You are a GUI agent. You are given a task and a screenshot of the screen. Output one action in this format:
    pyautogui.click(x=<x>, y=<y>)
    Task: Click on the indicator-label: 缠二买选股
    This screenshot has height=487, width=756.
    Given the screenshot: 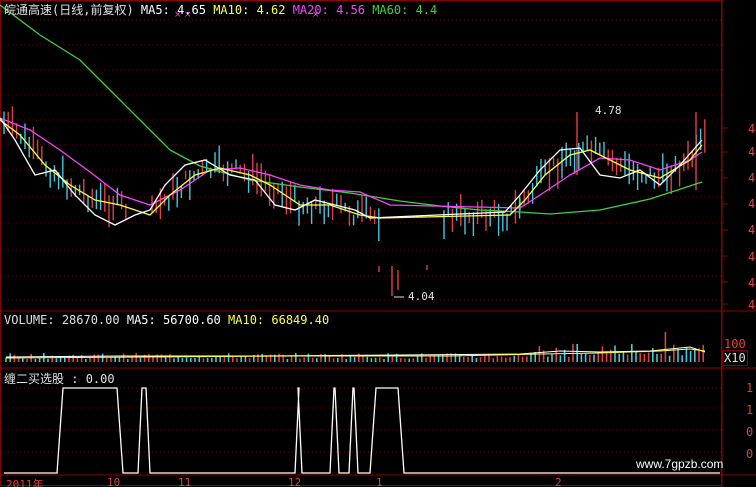 What is the action you would take?
    pyautogui.click(x=34, y=379)
    